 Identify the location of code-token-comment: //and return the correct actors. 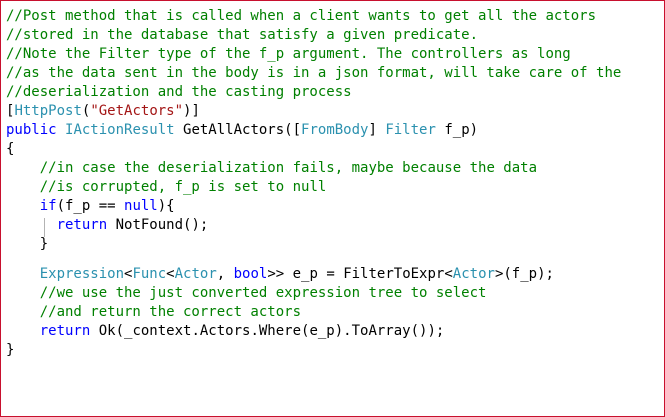
(170, 312).